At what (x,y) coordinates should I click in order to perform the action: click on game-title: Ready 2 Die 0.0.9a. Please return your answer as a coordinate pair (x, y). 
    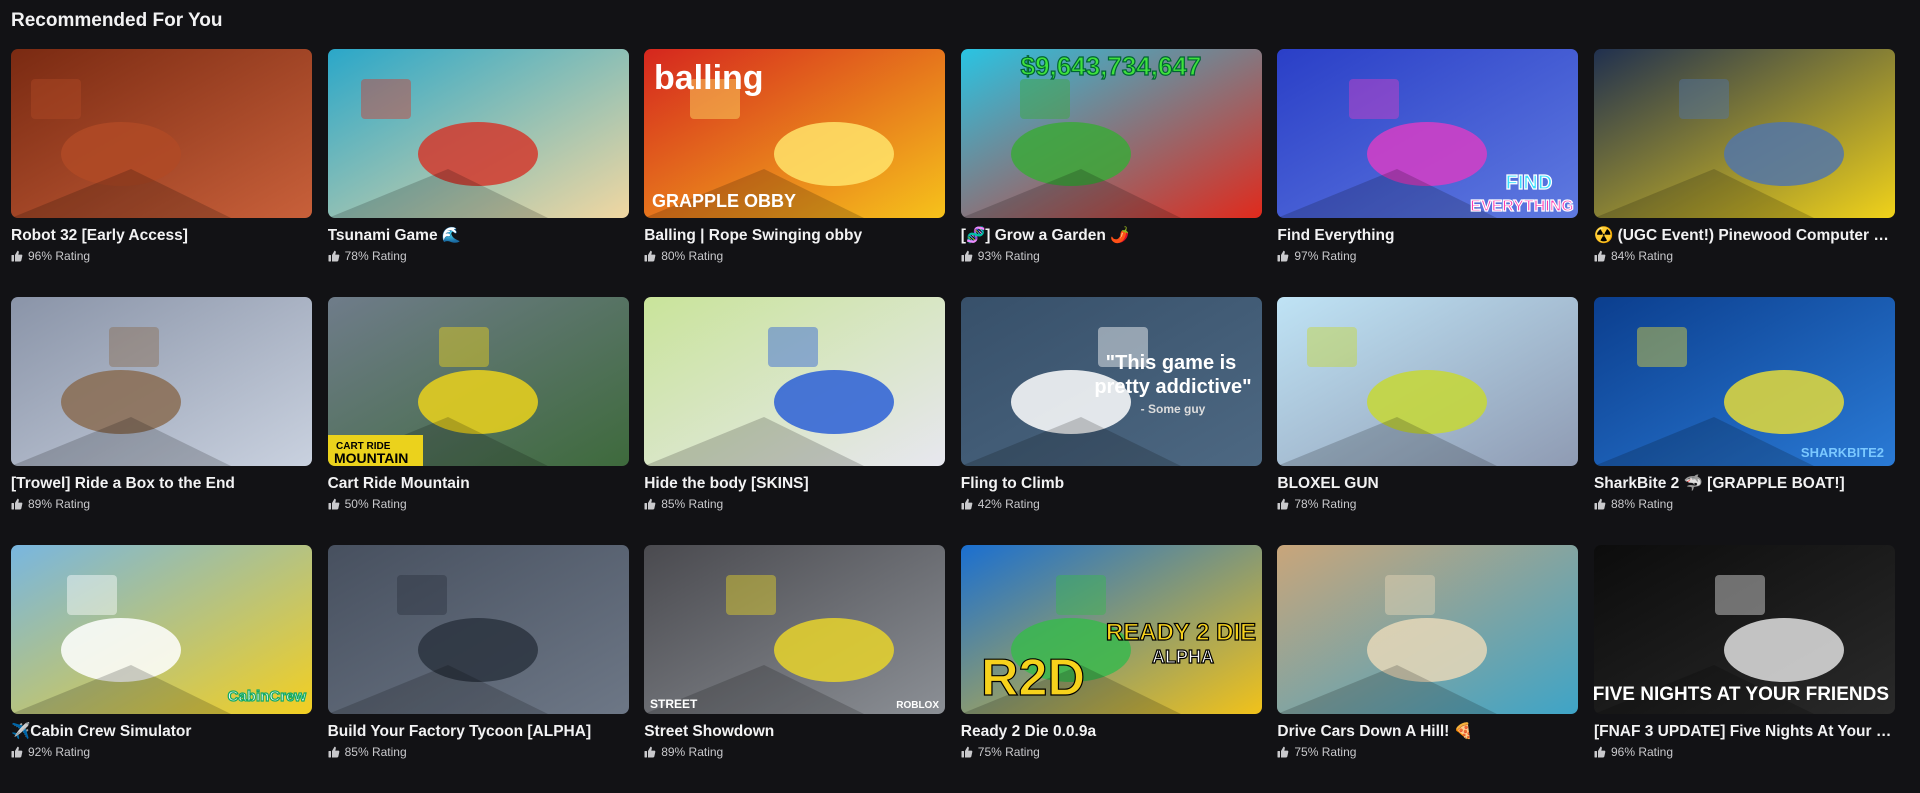
    Looking at the image, I should click on (1111, 731).